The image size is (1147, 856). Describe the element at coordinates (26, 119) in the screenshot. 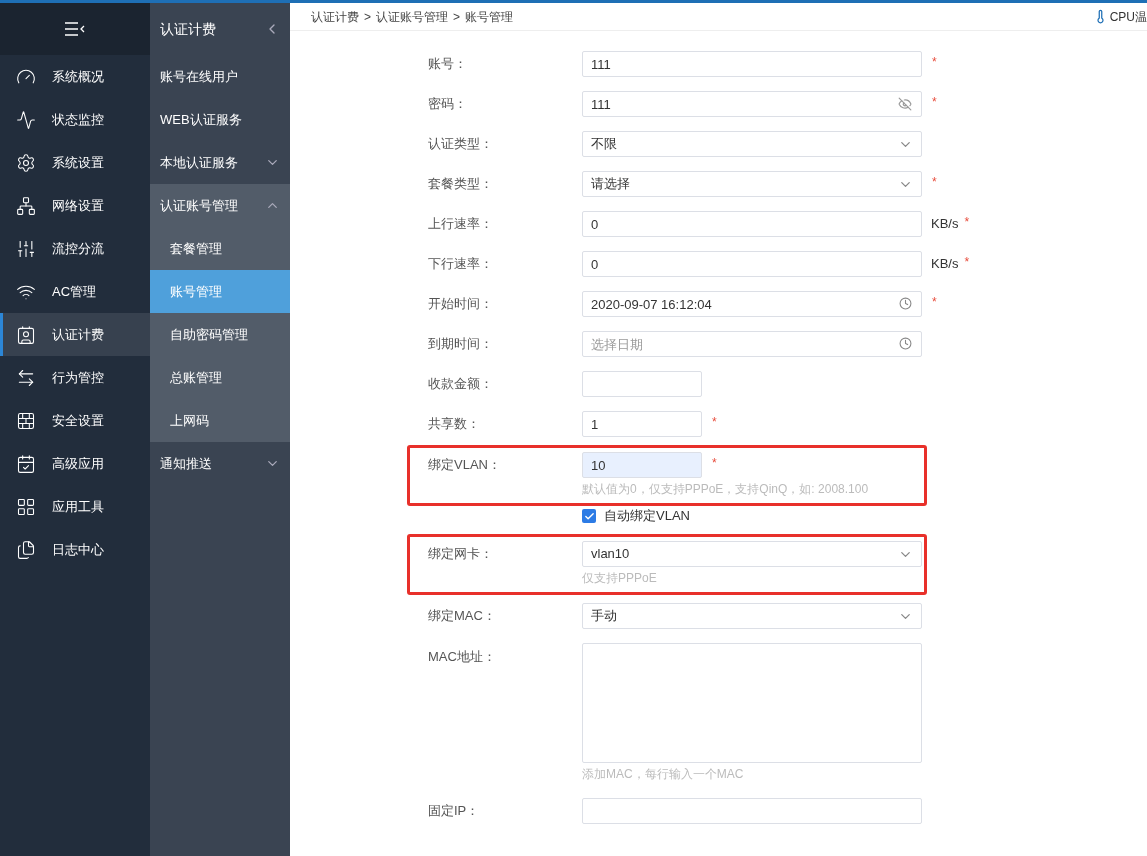

I see `pulse-icon` at that location.